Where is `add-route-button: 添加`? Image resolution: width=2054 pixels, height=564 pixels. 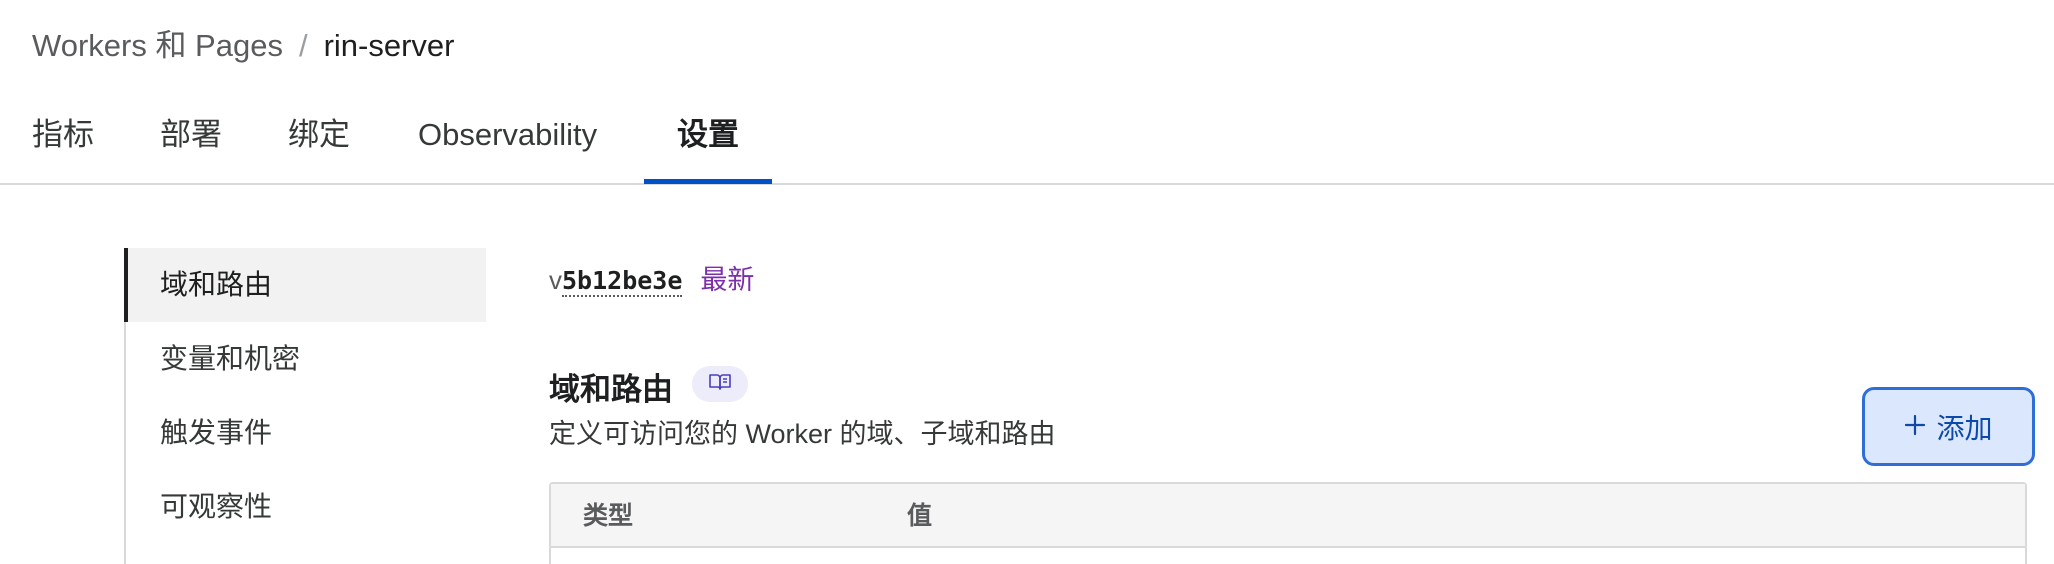 add-route-button: 添加 is located at coordinates (1948, 426).